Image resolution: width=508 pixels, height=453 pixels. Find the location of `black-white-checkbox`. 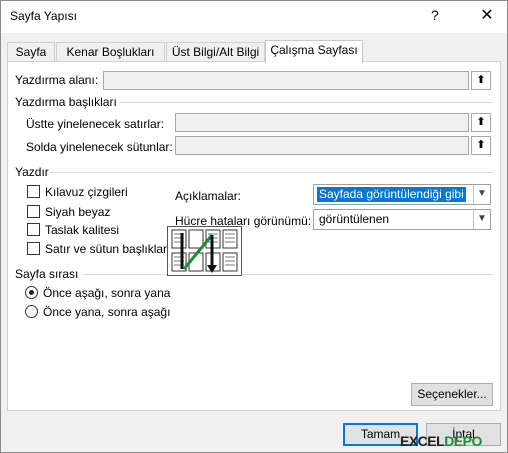

black-white-checkbox is located at coordinates (33, 211).